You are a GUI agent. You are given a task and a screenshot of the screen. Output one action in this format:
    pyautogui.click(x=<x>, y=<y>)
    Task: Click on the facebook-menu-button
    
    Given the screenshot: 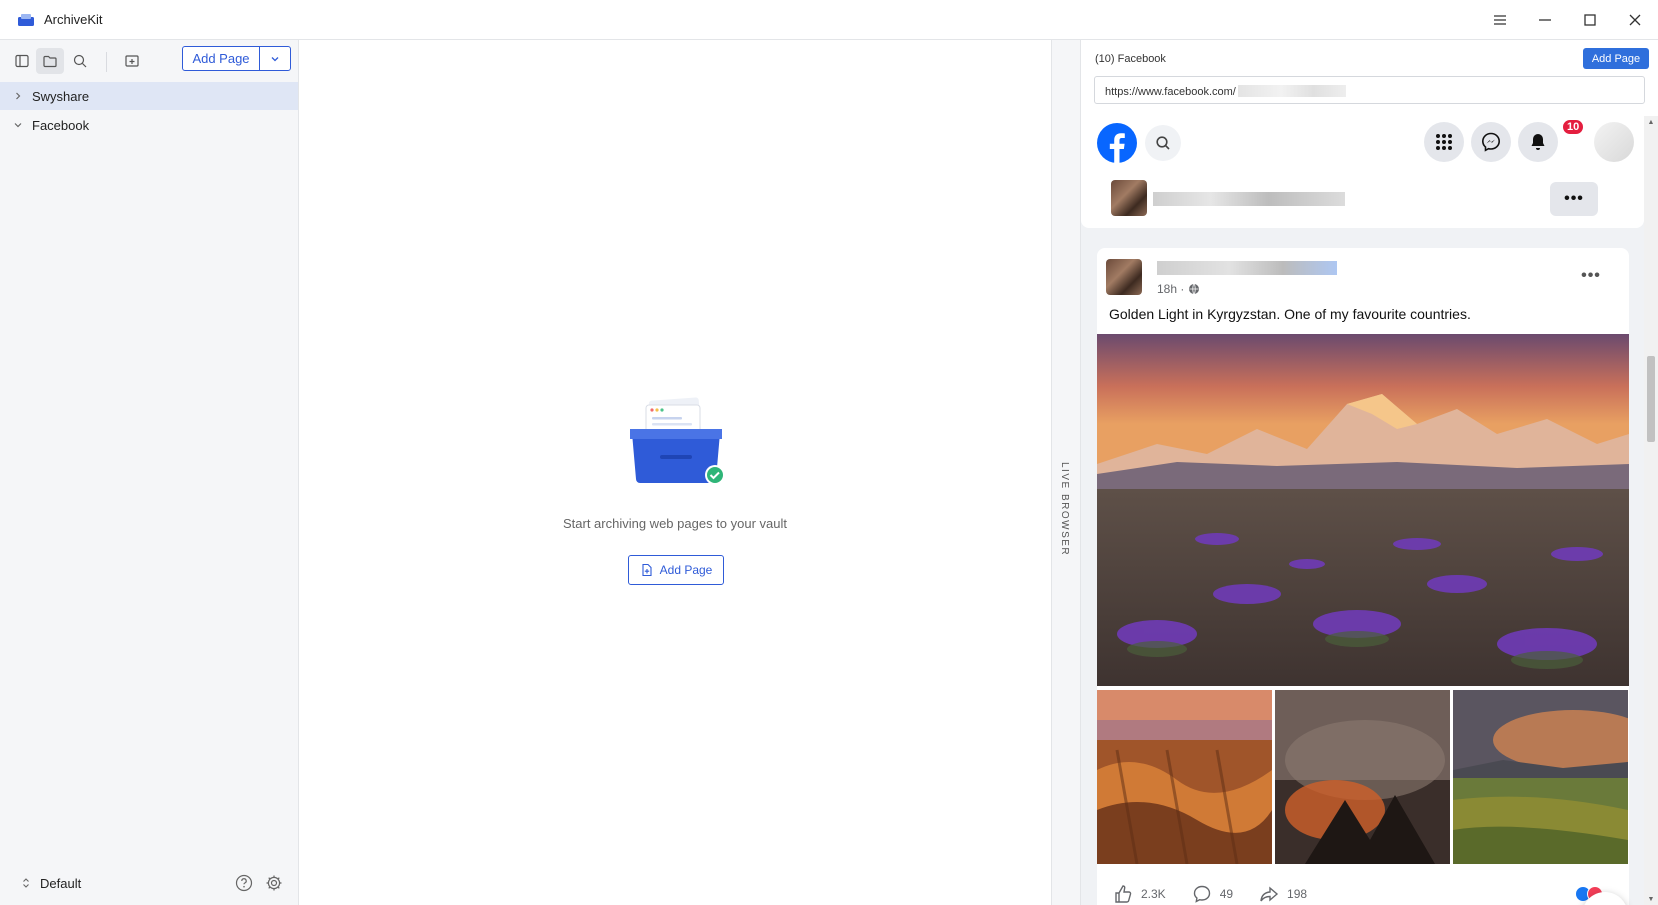 What is the action you would take?
    pyautogui.click(x=1444, y=142)
    